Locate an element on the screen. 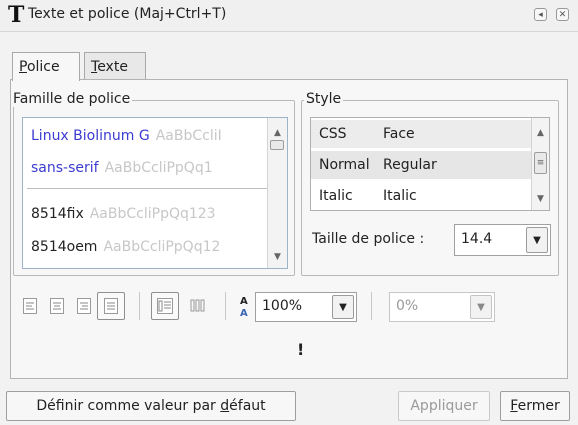  list-item: 8514fix AaBbCcliPpQq123 is located at coordinates (123, 214).